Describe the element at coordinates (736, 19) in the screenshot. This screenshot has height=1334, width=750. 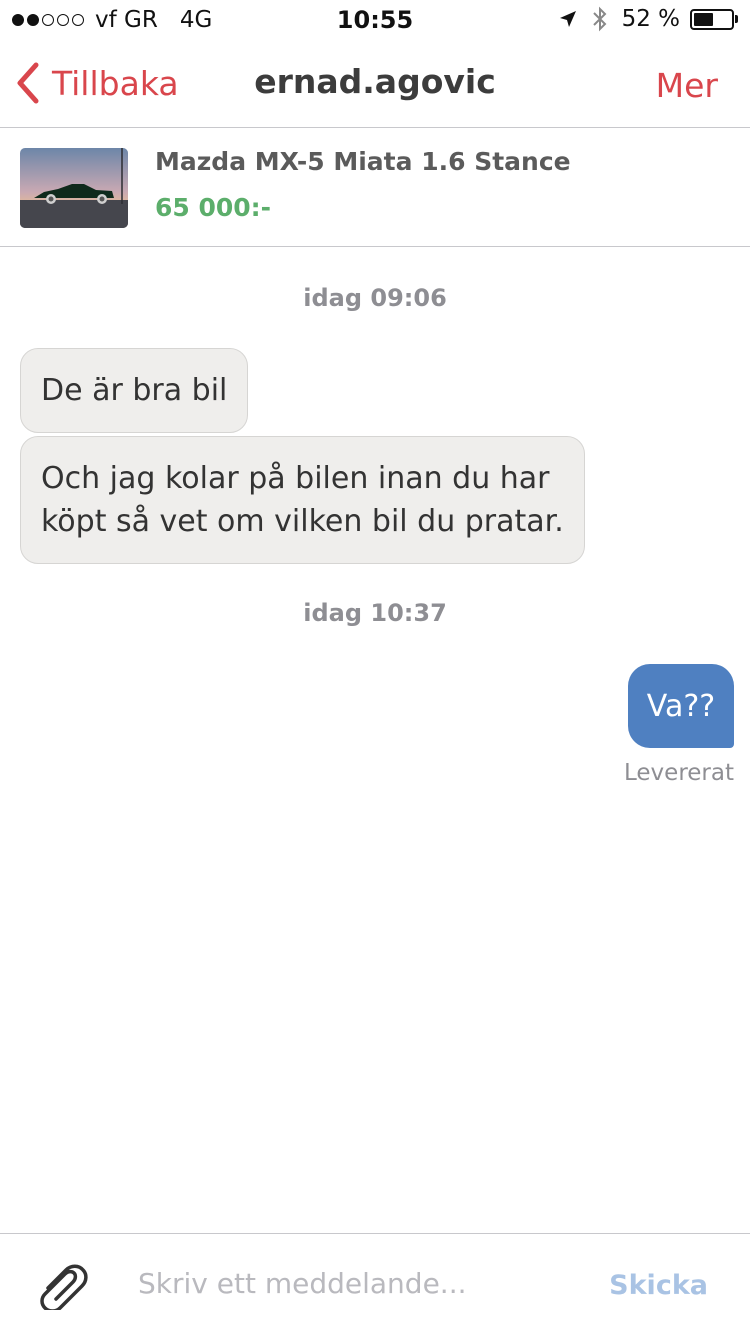
I see `battery-tip` at that location.